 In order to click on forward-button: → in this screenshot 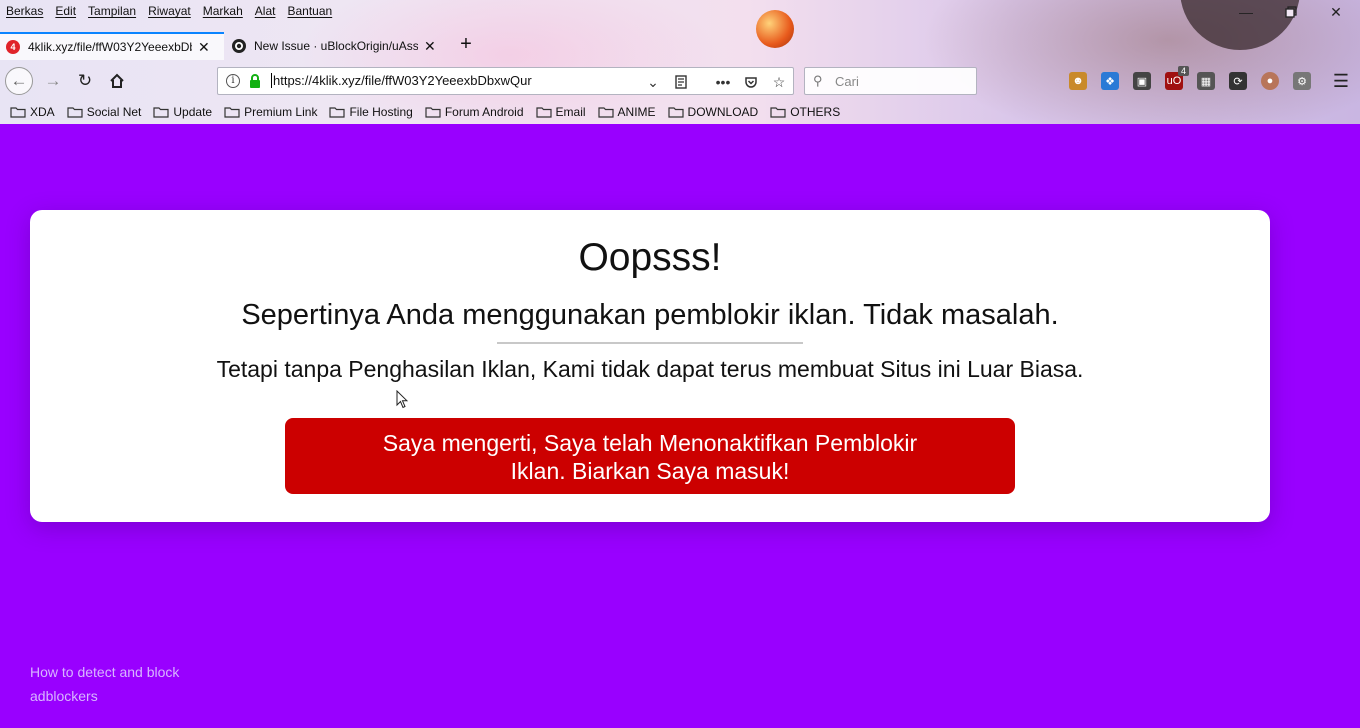, I will do `click(53, 81)`.